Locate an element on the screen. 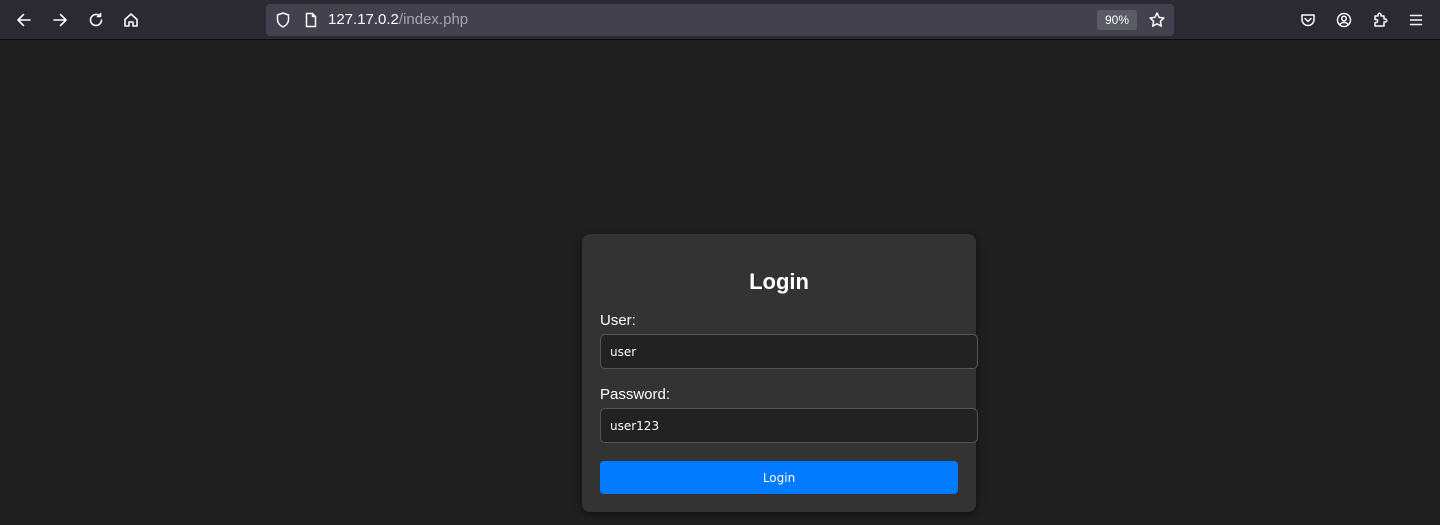 The image size is (1440, 525). page-icon is located at coordinates (311, 20).